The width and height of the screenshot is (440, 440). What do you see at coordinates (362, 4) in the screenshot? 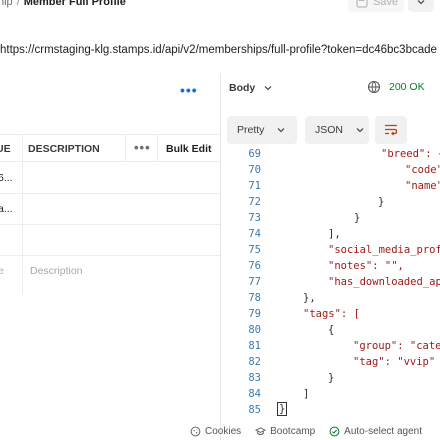
I see `save-icon` at bounding box center [362, 4].